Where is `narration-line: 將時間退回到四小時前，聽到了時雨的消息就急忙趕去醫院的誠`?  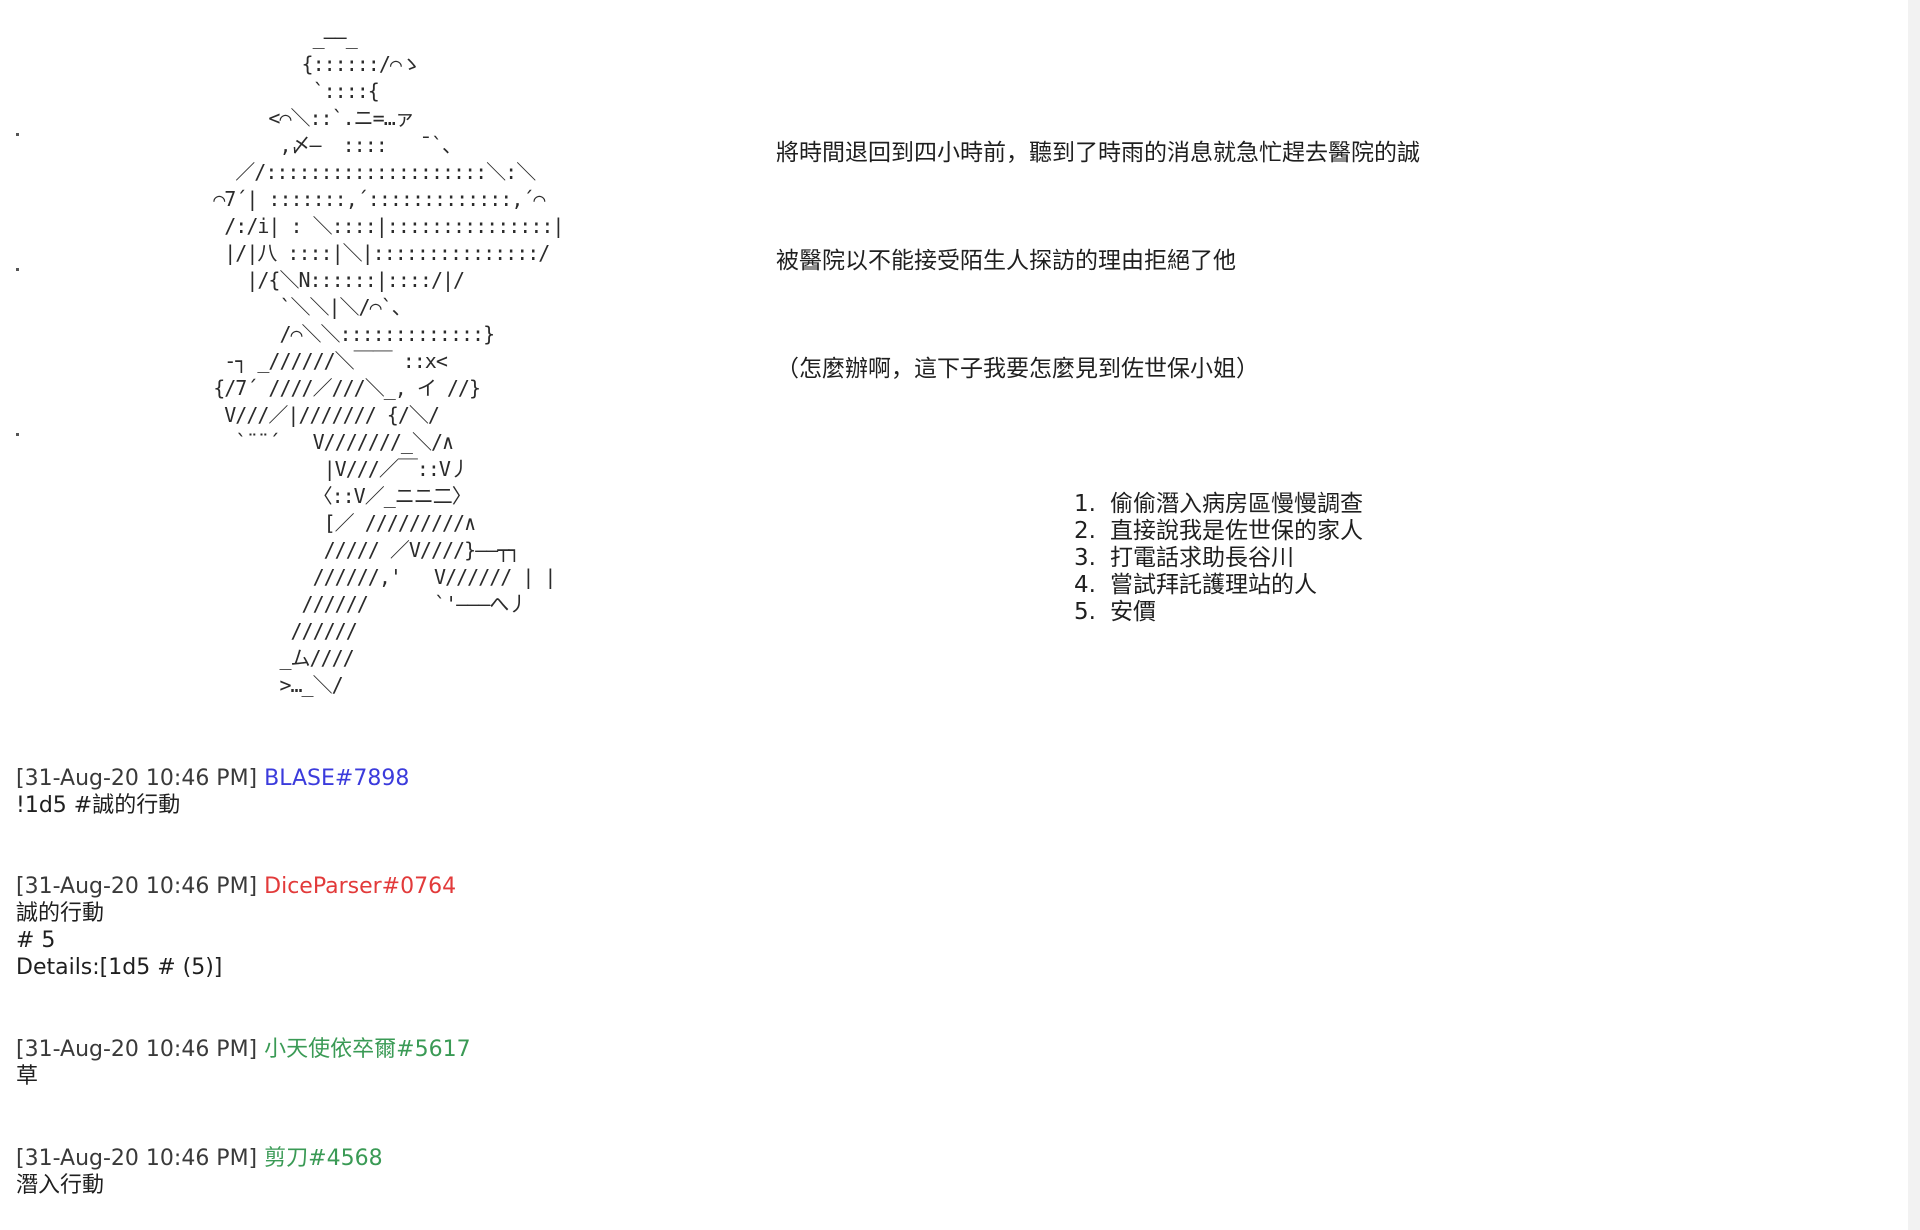 narration-line: 將時間退回到四小時前，聽到了時雨的消息就急忙趕去醫院的誠 is located at coordinates (1098, 153).